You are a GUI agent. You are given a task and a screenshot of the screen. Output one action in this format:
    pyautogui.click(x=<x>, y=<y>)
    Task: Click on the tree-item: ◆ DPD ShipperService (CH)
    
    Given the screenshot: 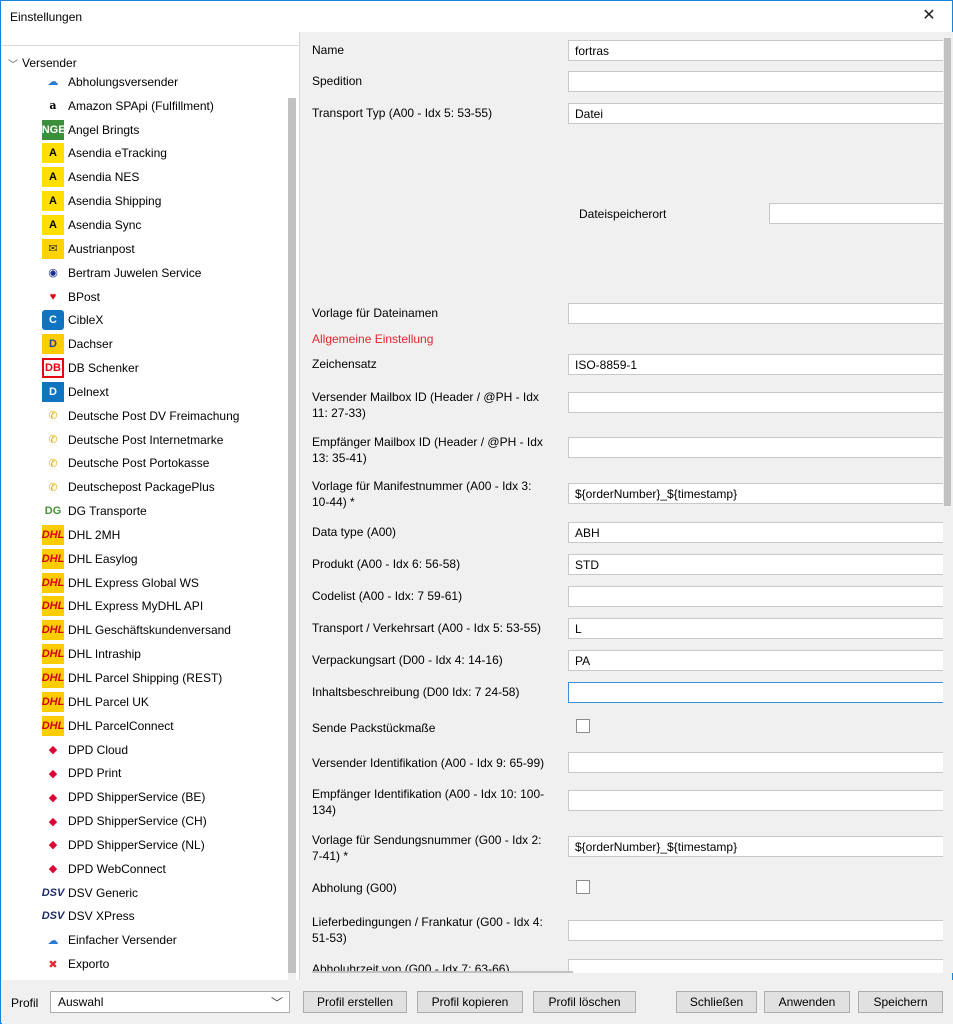 What is the action you would take?
    pyautogui.click(x=140, y=821)
    